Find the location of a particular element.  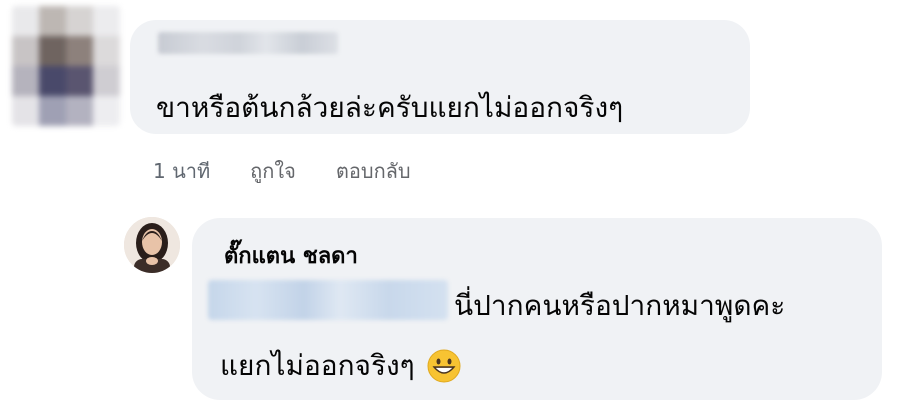

comment-timestamp: 1 นาที is located at coordinates (181, 171).